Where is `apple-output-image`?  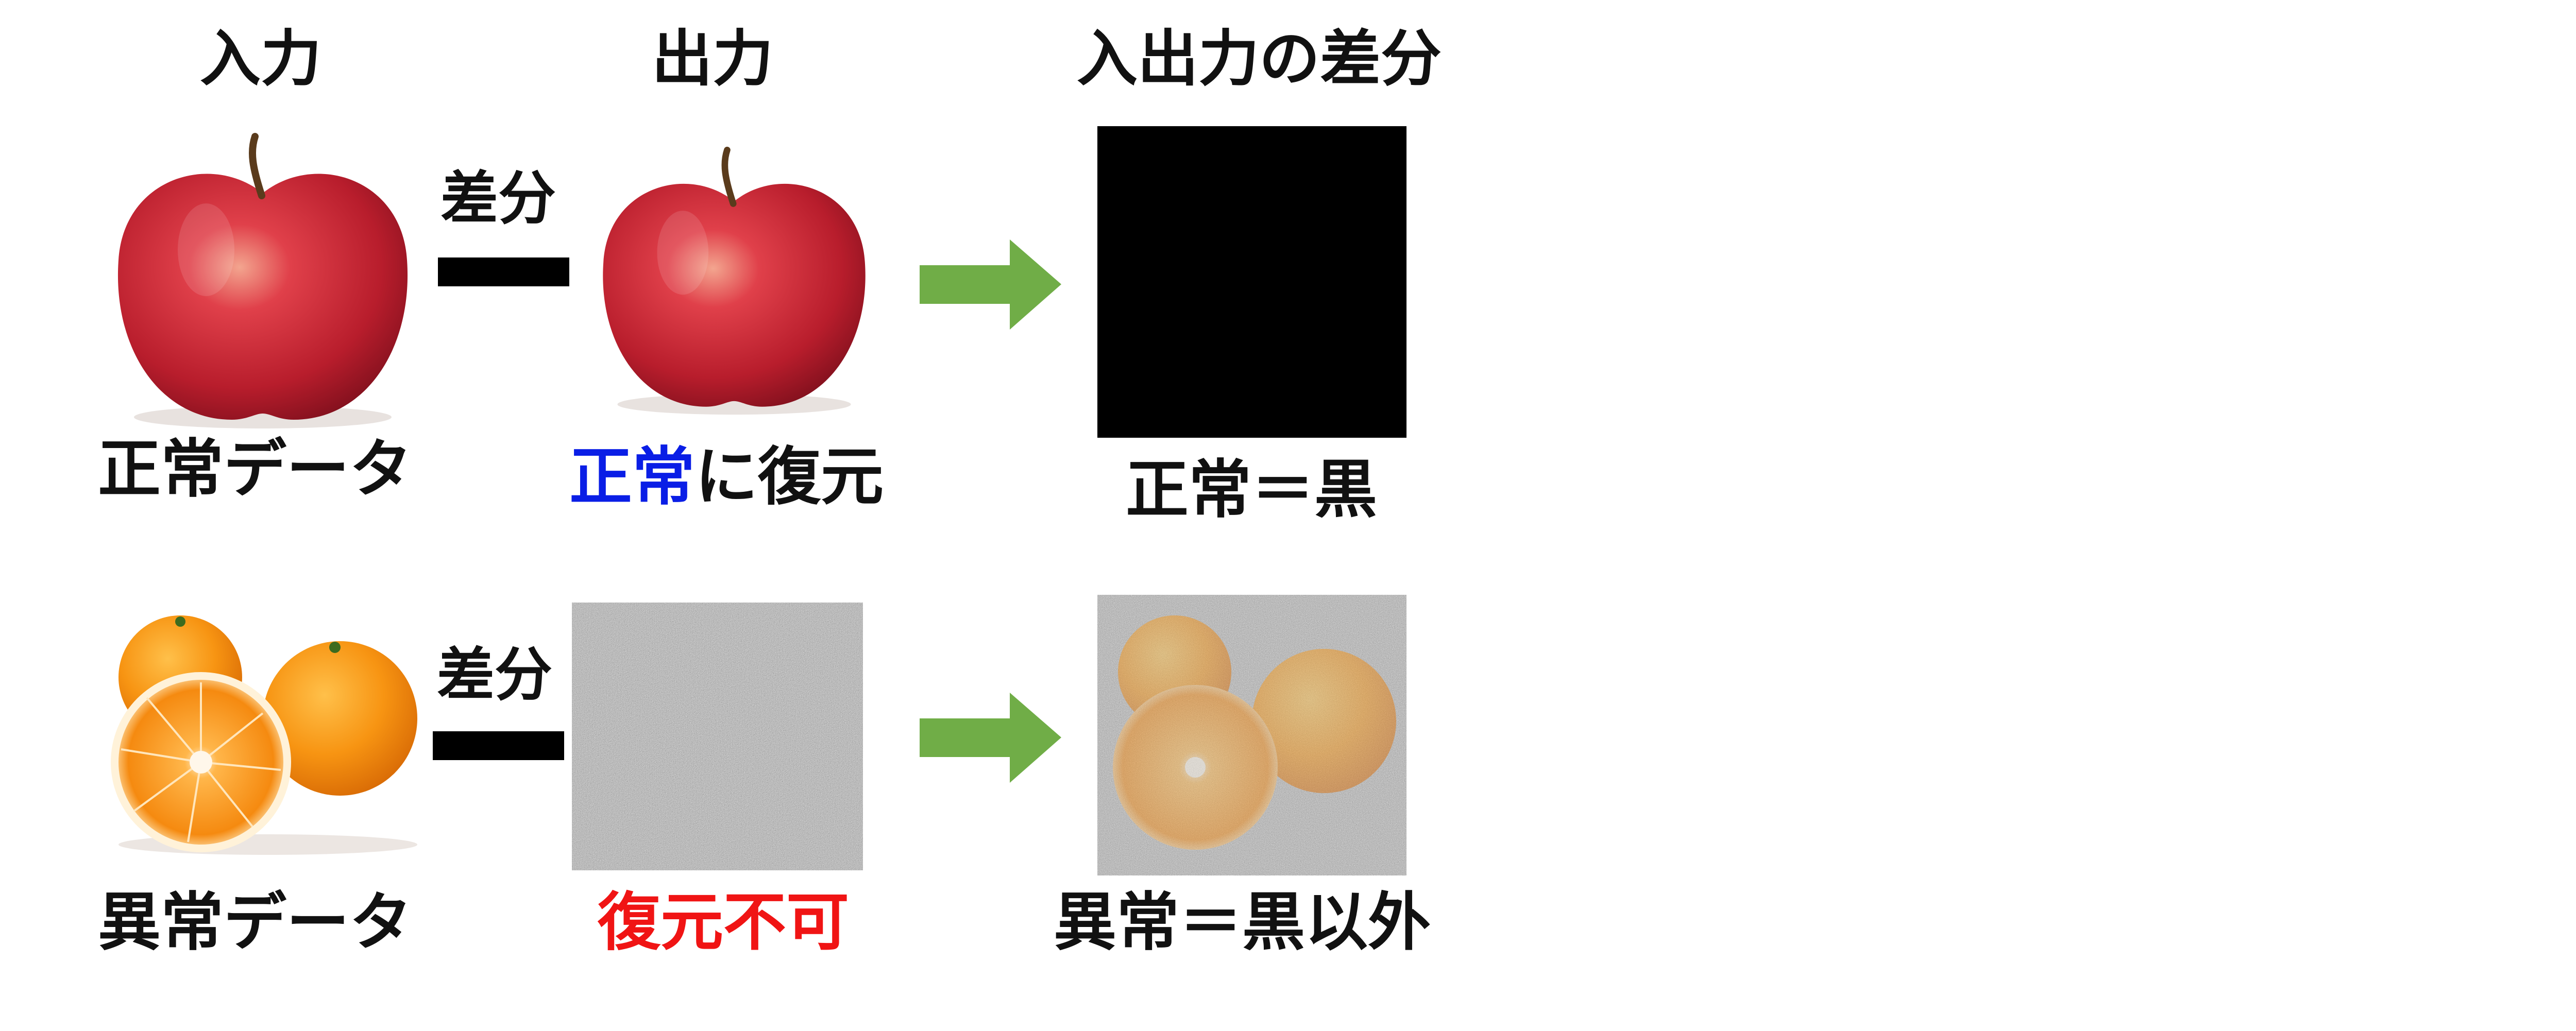
apple-output-image is located at coordinates (734, 280).